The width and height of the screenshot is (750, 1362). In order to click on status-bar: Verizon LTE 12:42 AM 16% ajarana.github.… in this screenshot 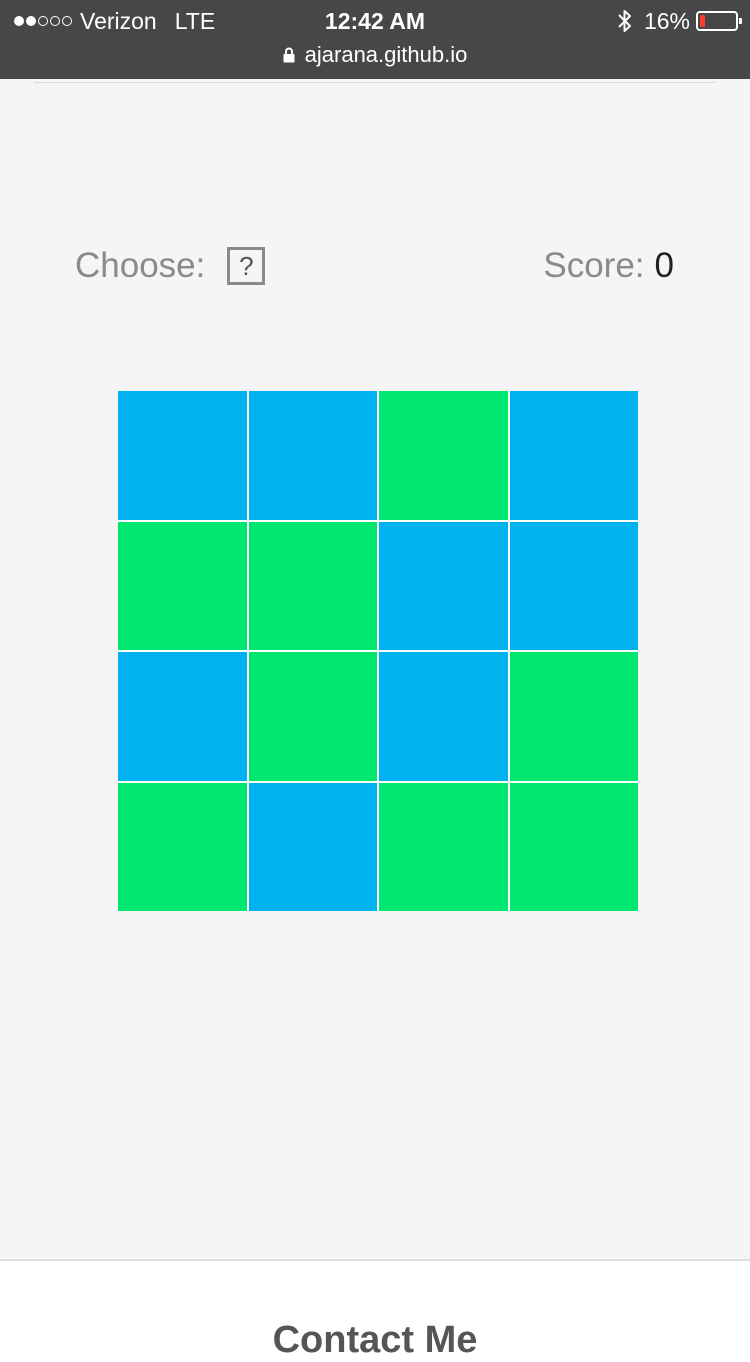, I will do `click(375, 39)`.